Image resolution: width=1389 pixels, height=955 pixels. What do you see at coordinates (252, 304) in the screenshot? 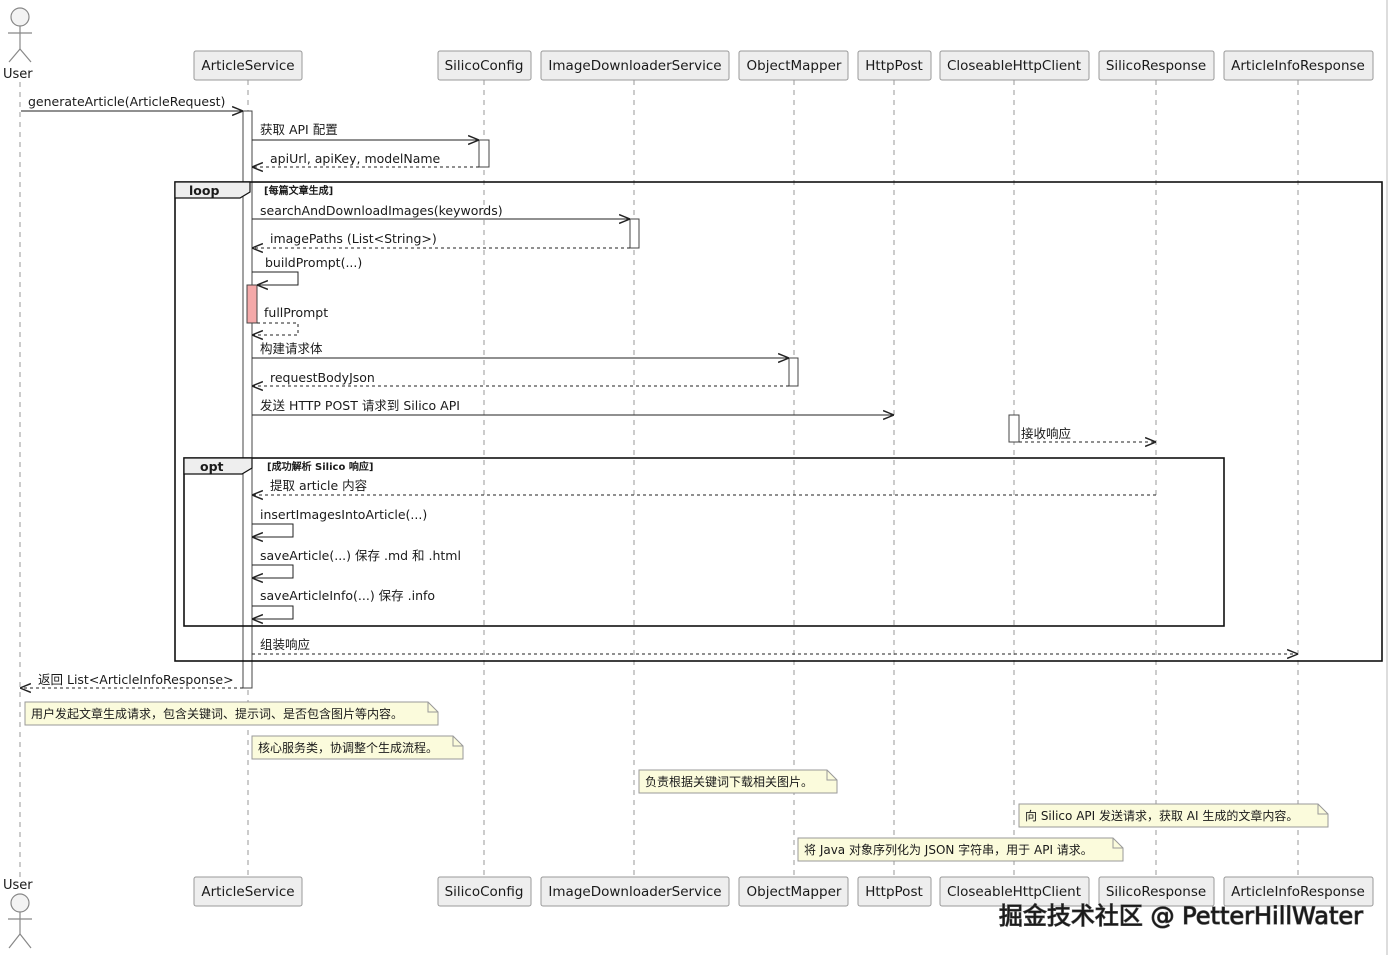
I see `activation-build-prompt` at bounding box center [252, 304].